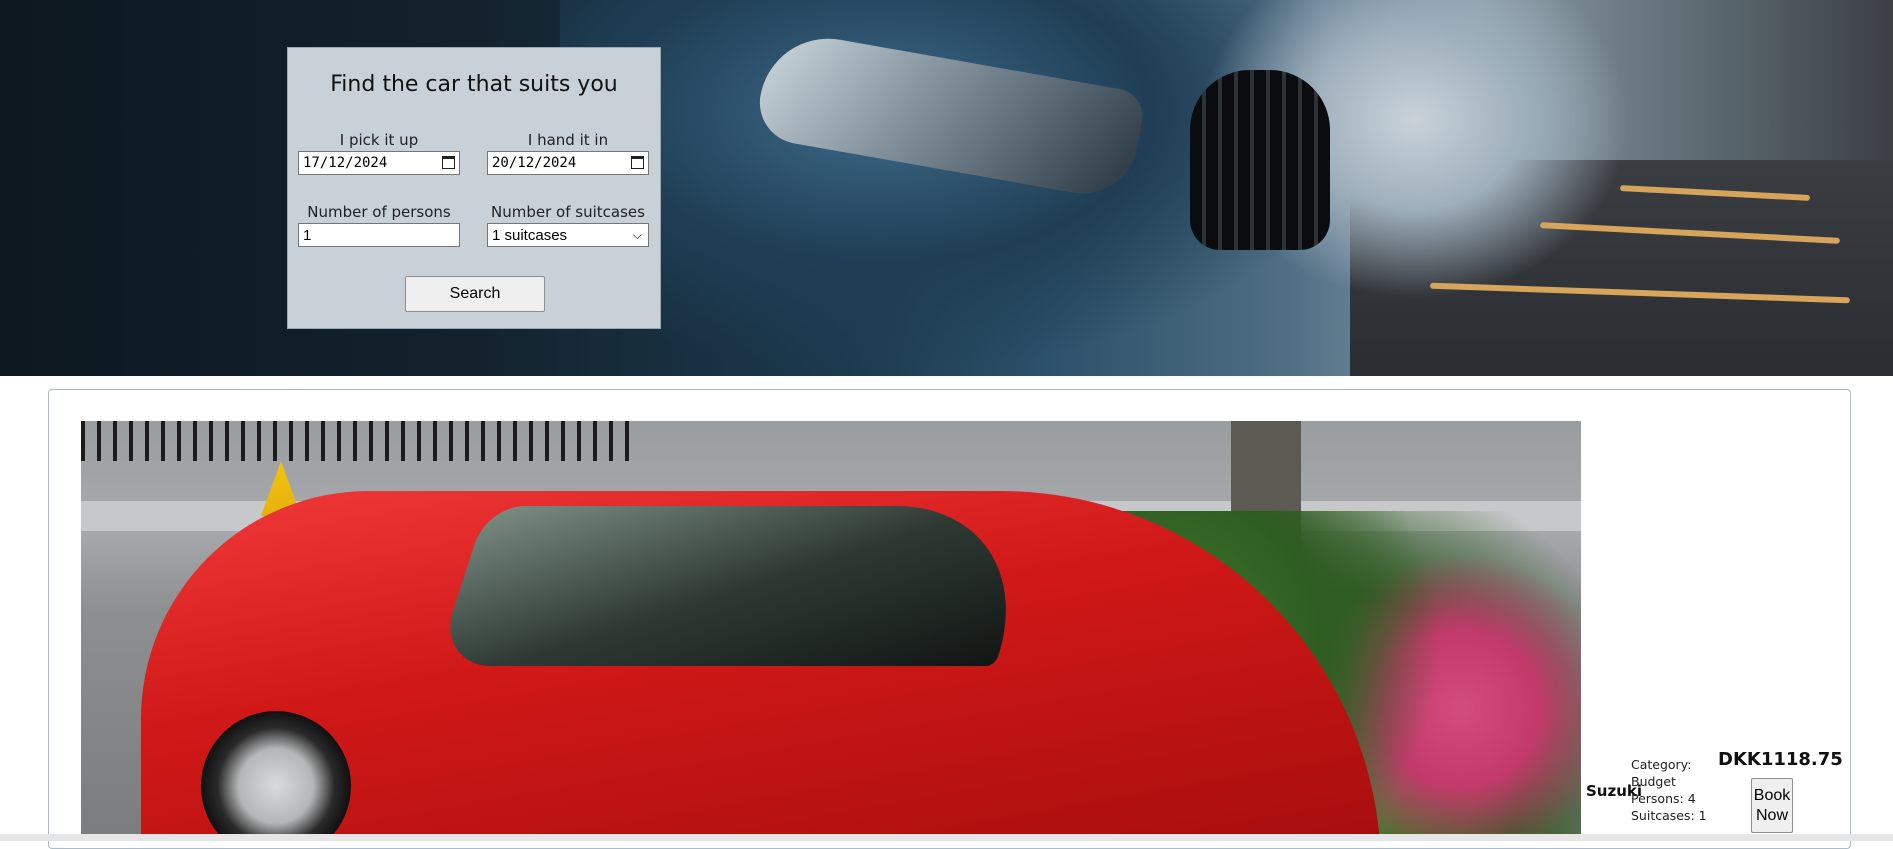 This screenshot has height=849, width=1893. I want to click on pickup-label: I pick it up, so click(379, 140).